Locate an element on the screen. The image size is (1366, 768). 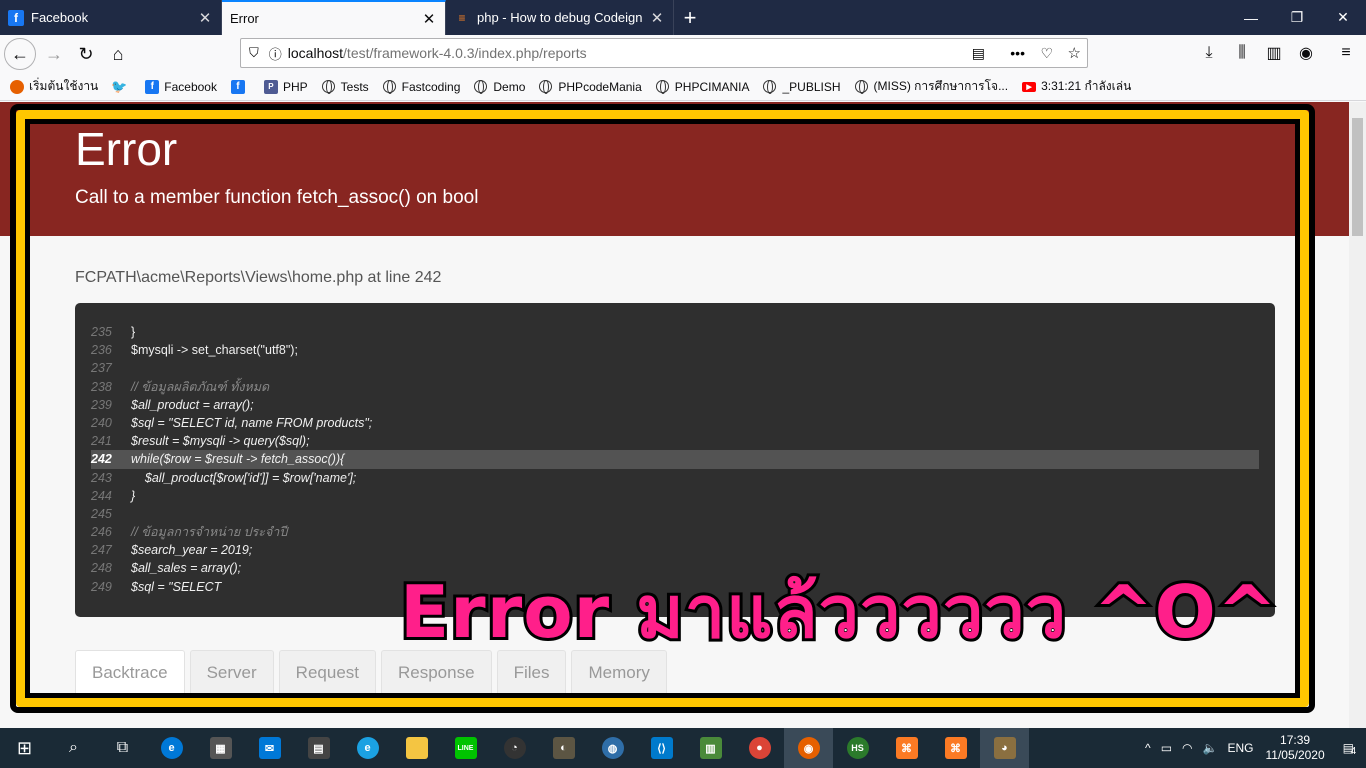
tab-label: Facebook is located at coordinates (60, 17).